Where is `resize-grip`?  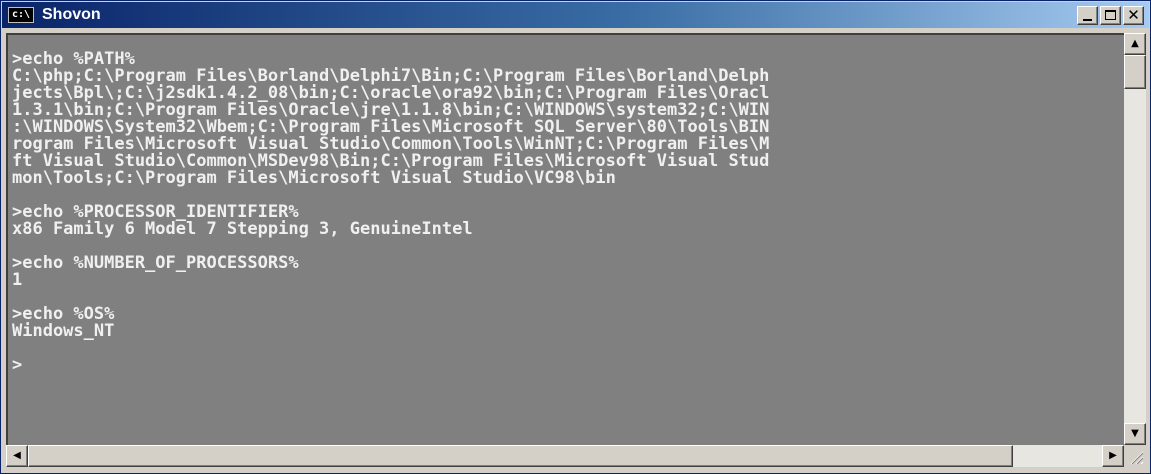 resize-grip is located at coordinates (1135, 456).